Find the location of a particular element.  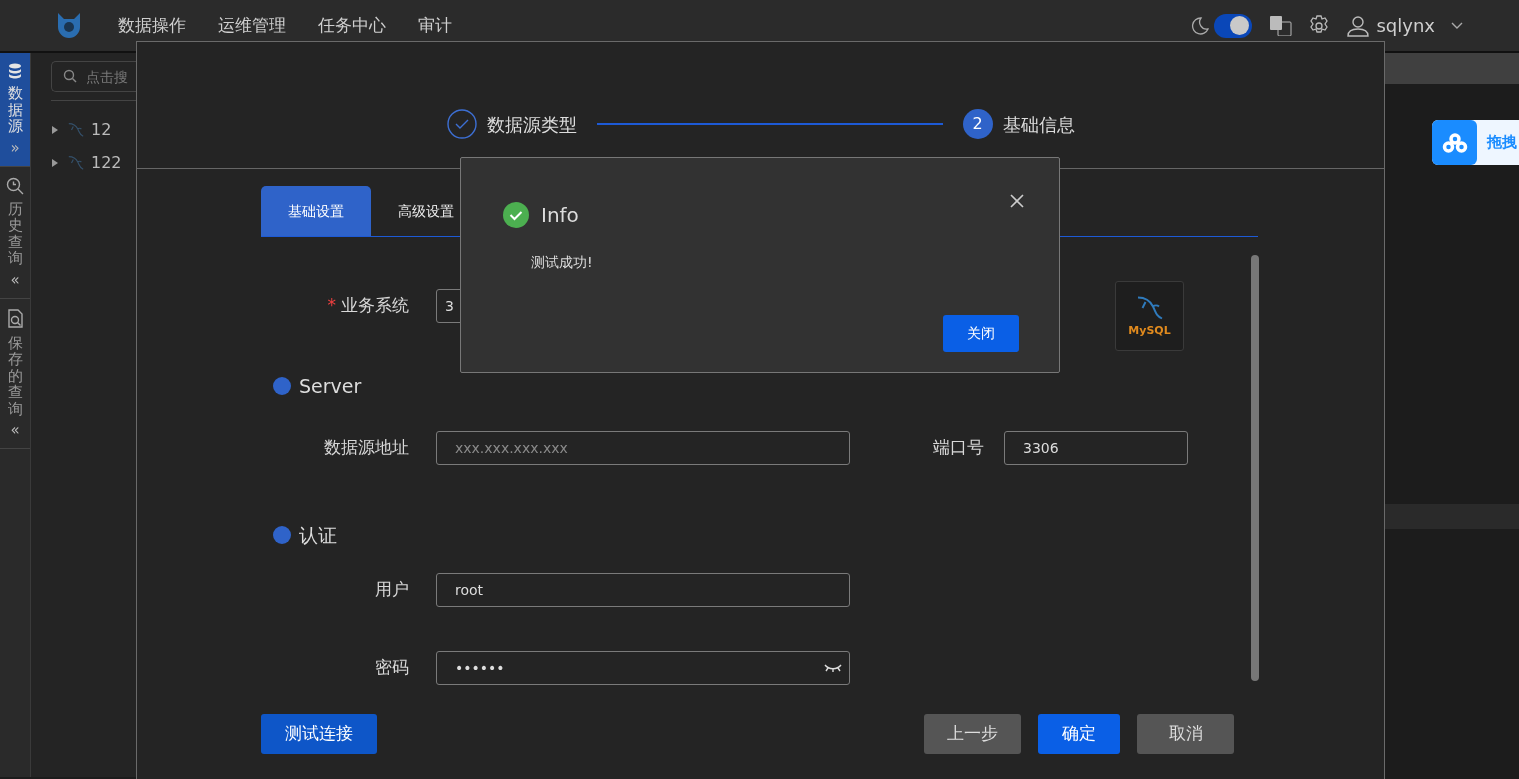

password-field: •••••• is located at coordinates (643, 668).